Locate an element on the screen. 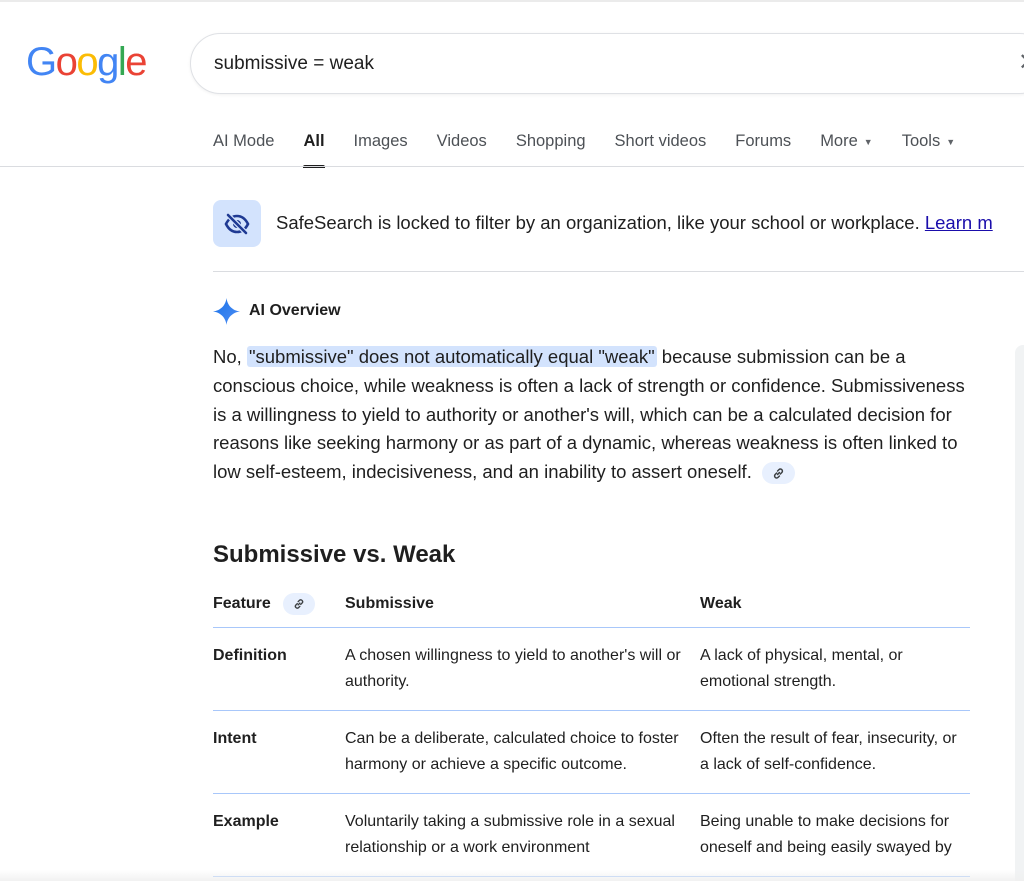 Image resolution: width=1024 pixels, height=881 pixels. comparison-table-title: Submissive vs. Weak is located at coordinates (334, 554).